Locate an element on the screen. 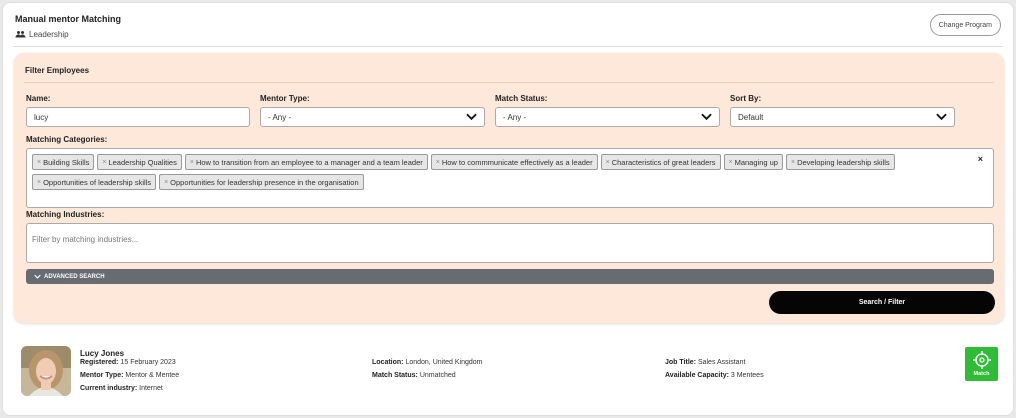 The width and height of the screenshot is (1016, 418). mentor-type-field: Mentor Type: Mentor & Mentee is located at coordinates (129, 375).